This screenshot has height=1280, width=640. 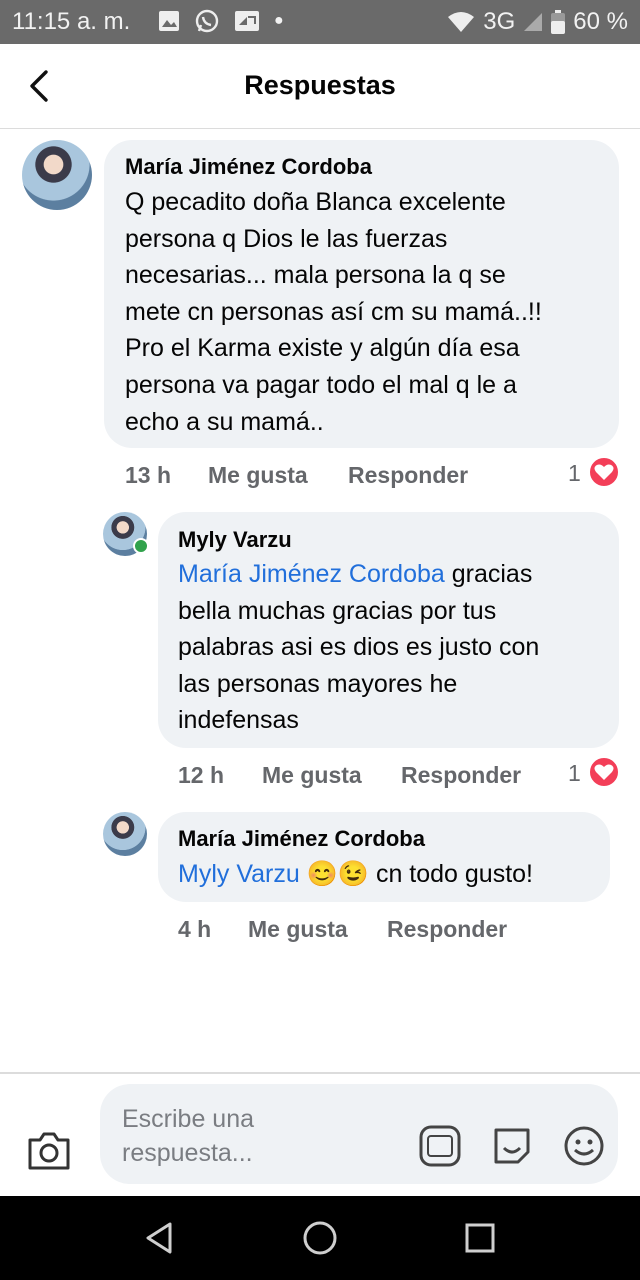 I want to click on status-time: 11:15 a. m., so click(x=71, y=21).